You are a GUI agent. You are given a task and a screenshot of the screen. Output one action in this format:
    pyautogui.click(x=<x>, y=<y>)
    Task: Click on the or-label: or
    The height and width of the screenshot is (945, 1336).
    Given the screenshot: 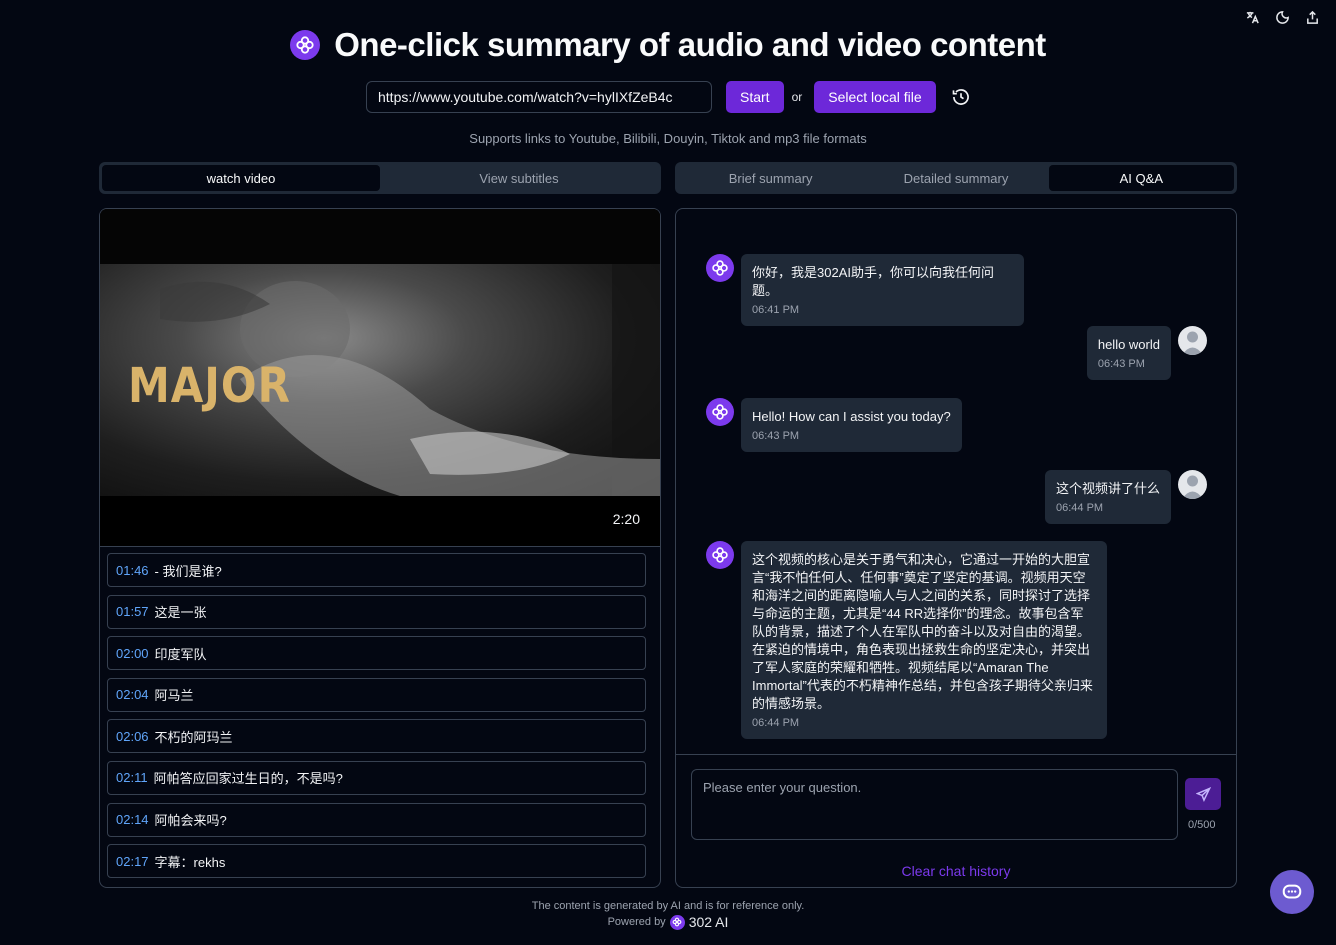 What is the action you would take?
    pyautogui.click(x=797, y=97)
    